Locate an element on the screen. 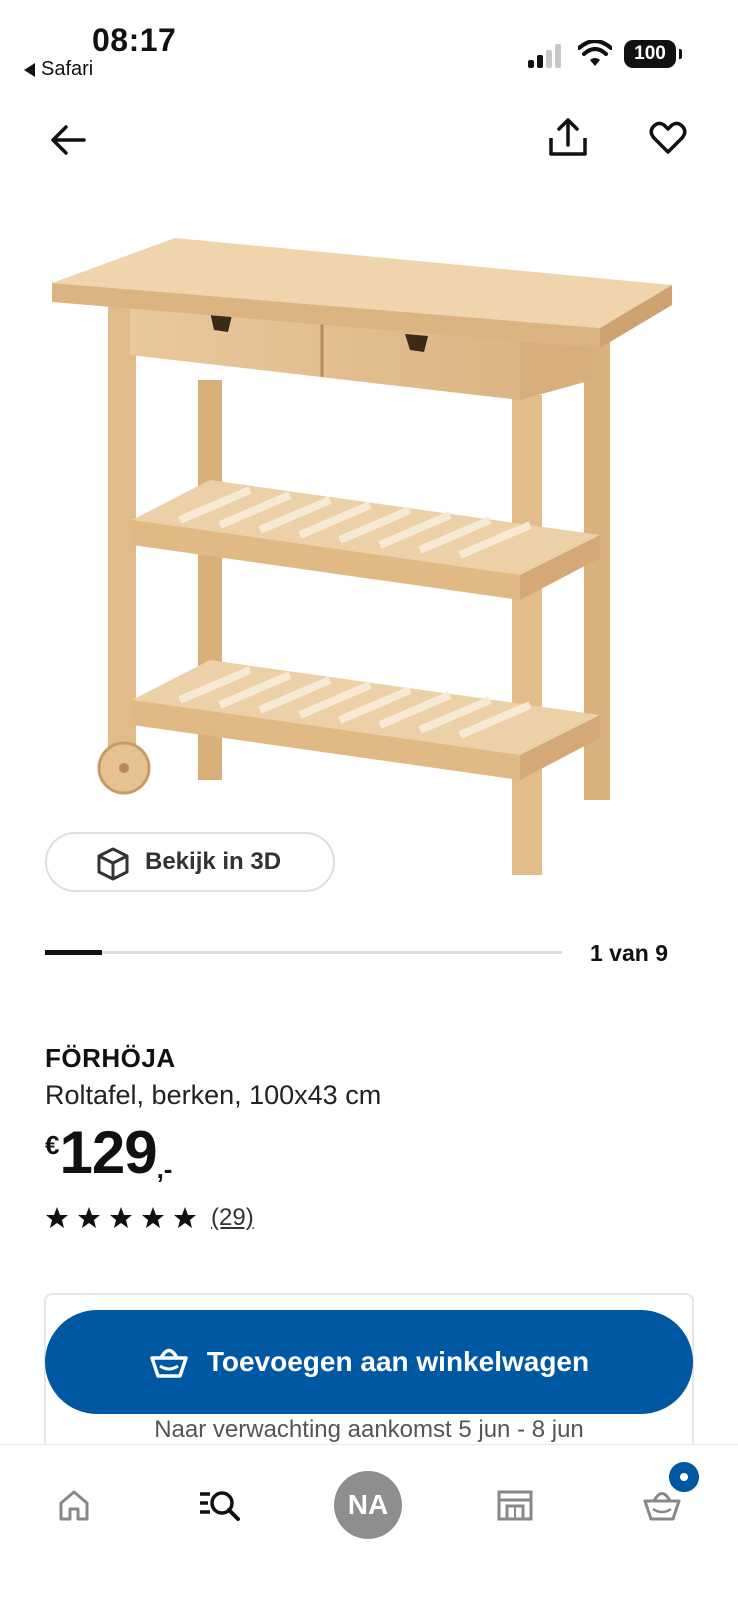 The image size is (738, 1600). cart-badge is located at coordinates (684, 1477).